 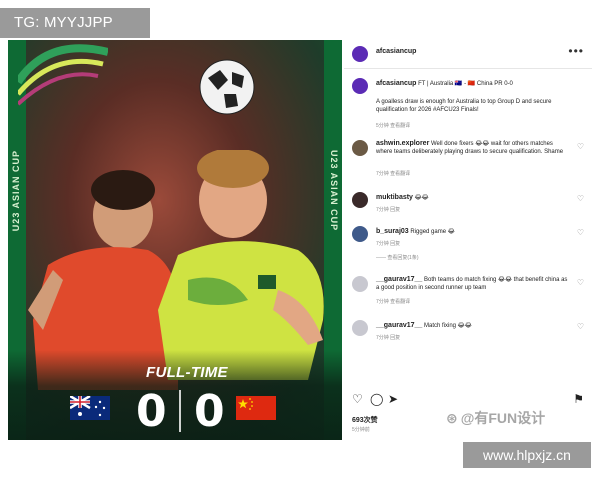 What do you see at coordinates (360, 86) in the screenshot?
I see `caption-avatar` at bounding box center [360, 86].